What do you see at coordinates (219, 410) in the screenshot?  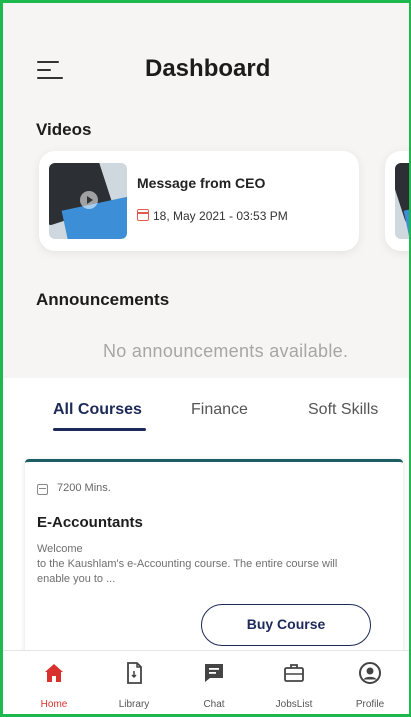 I see `tab-finance: Finance` at bounding box center [219, 410].